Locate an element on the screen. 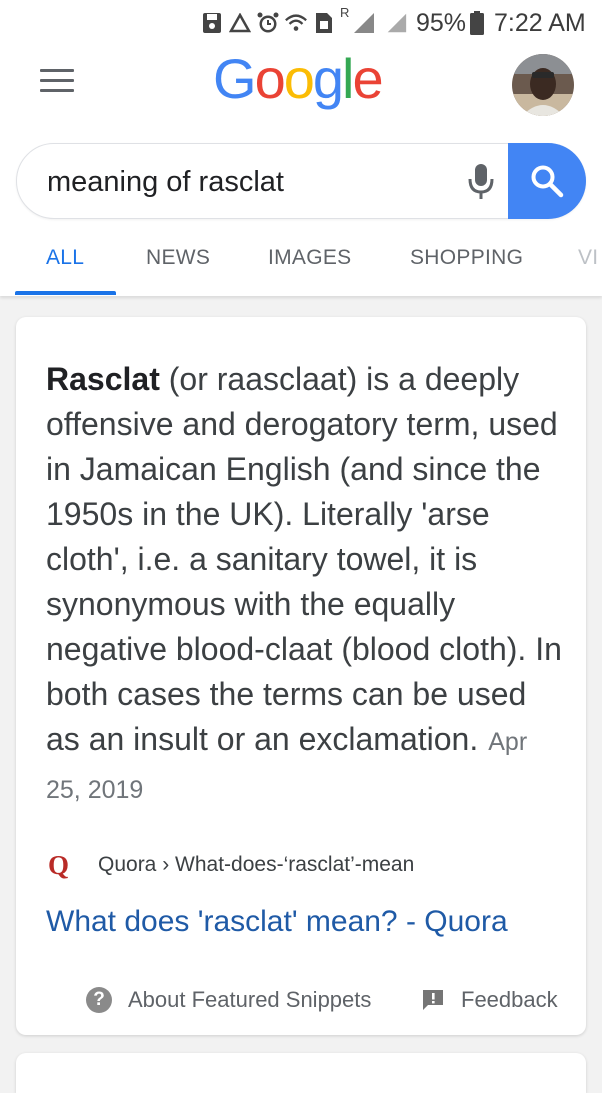 The height and width of the screenshot is (1093, 602). alarm-icon is located at coordinates (268, 23).